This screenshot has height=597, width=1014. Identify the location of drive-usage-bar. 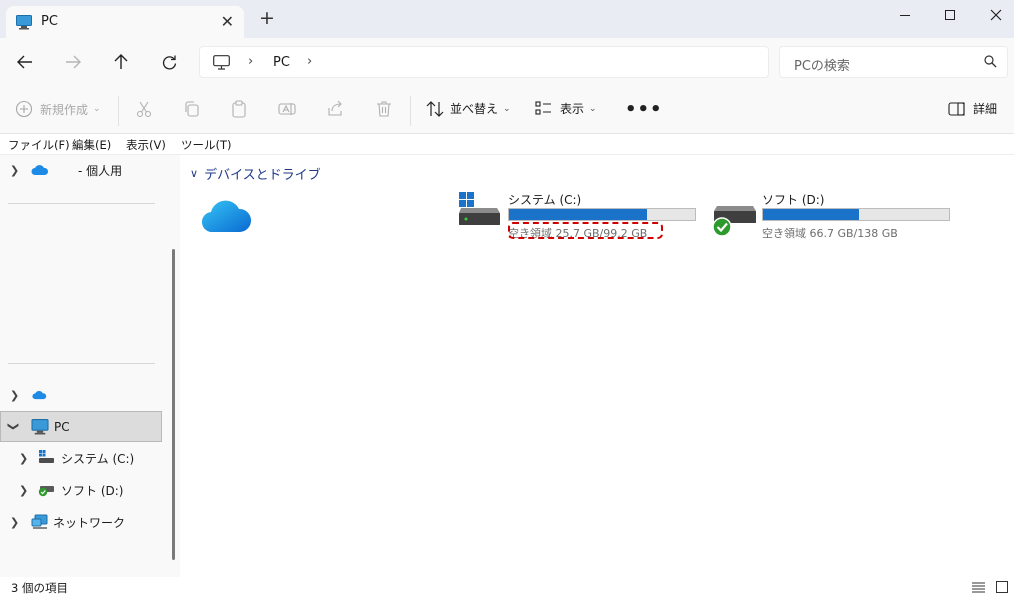
(602, 214).